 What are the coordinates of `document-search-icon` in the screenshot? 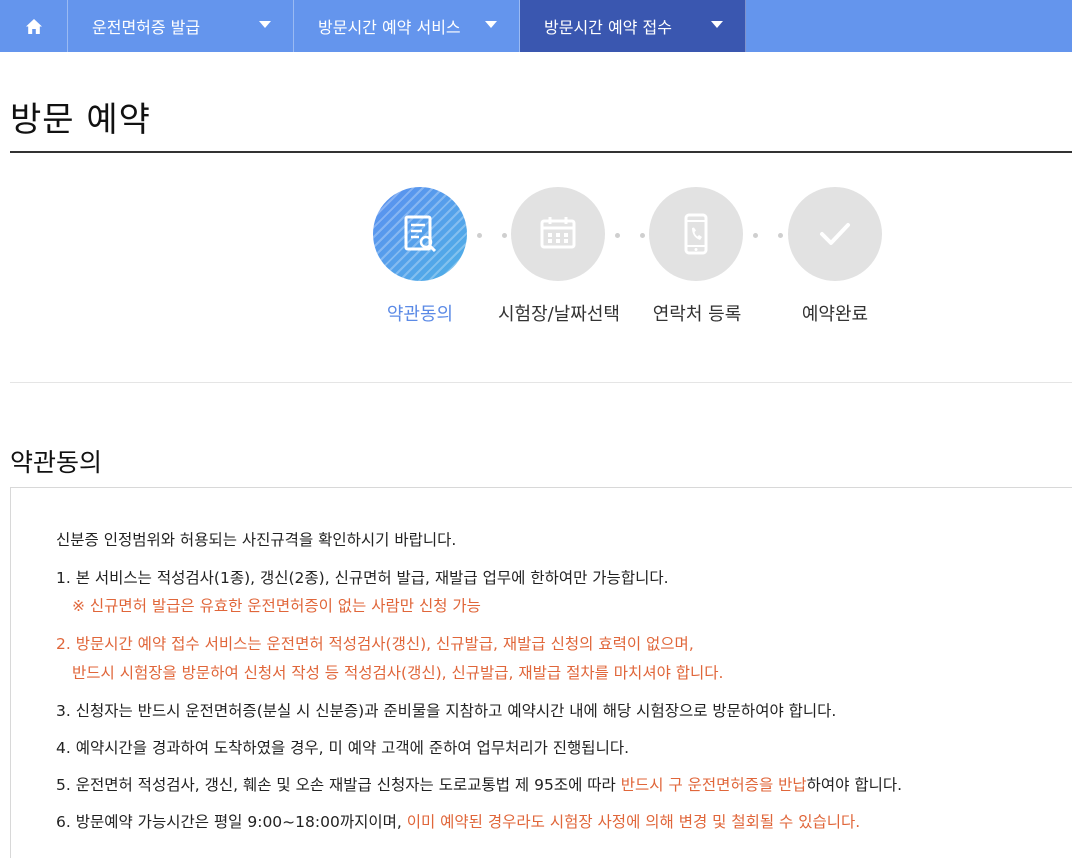 It's located at (420, 234).